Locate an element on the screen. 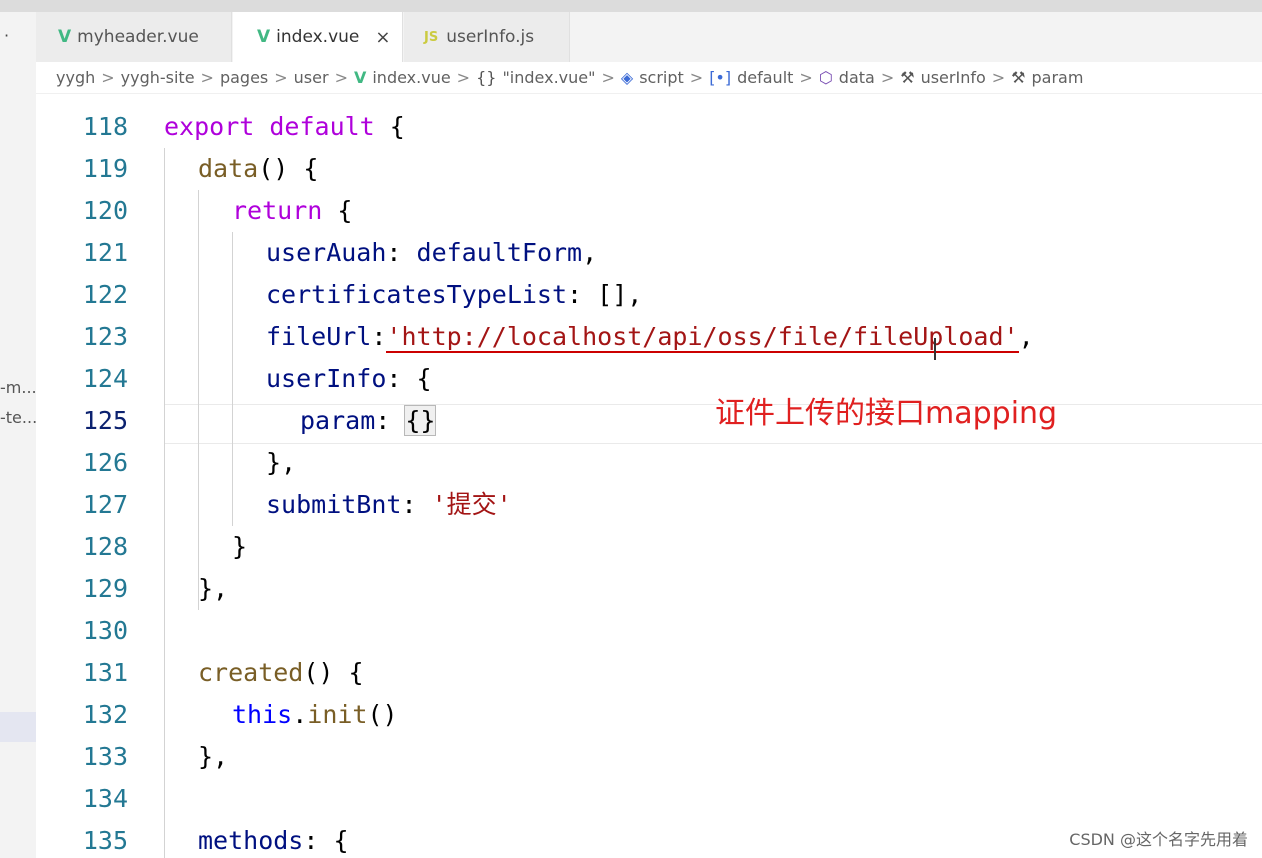  line-number: 128 is located at coordinates (105, 546).